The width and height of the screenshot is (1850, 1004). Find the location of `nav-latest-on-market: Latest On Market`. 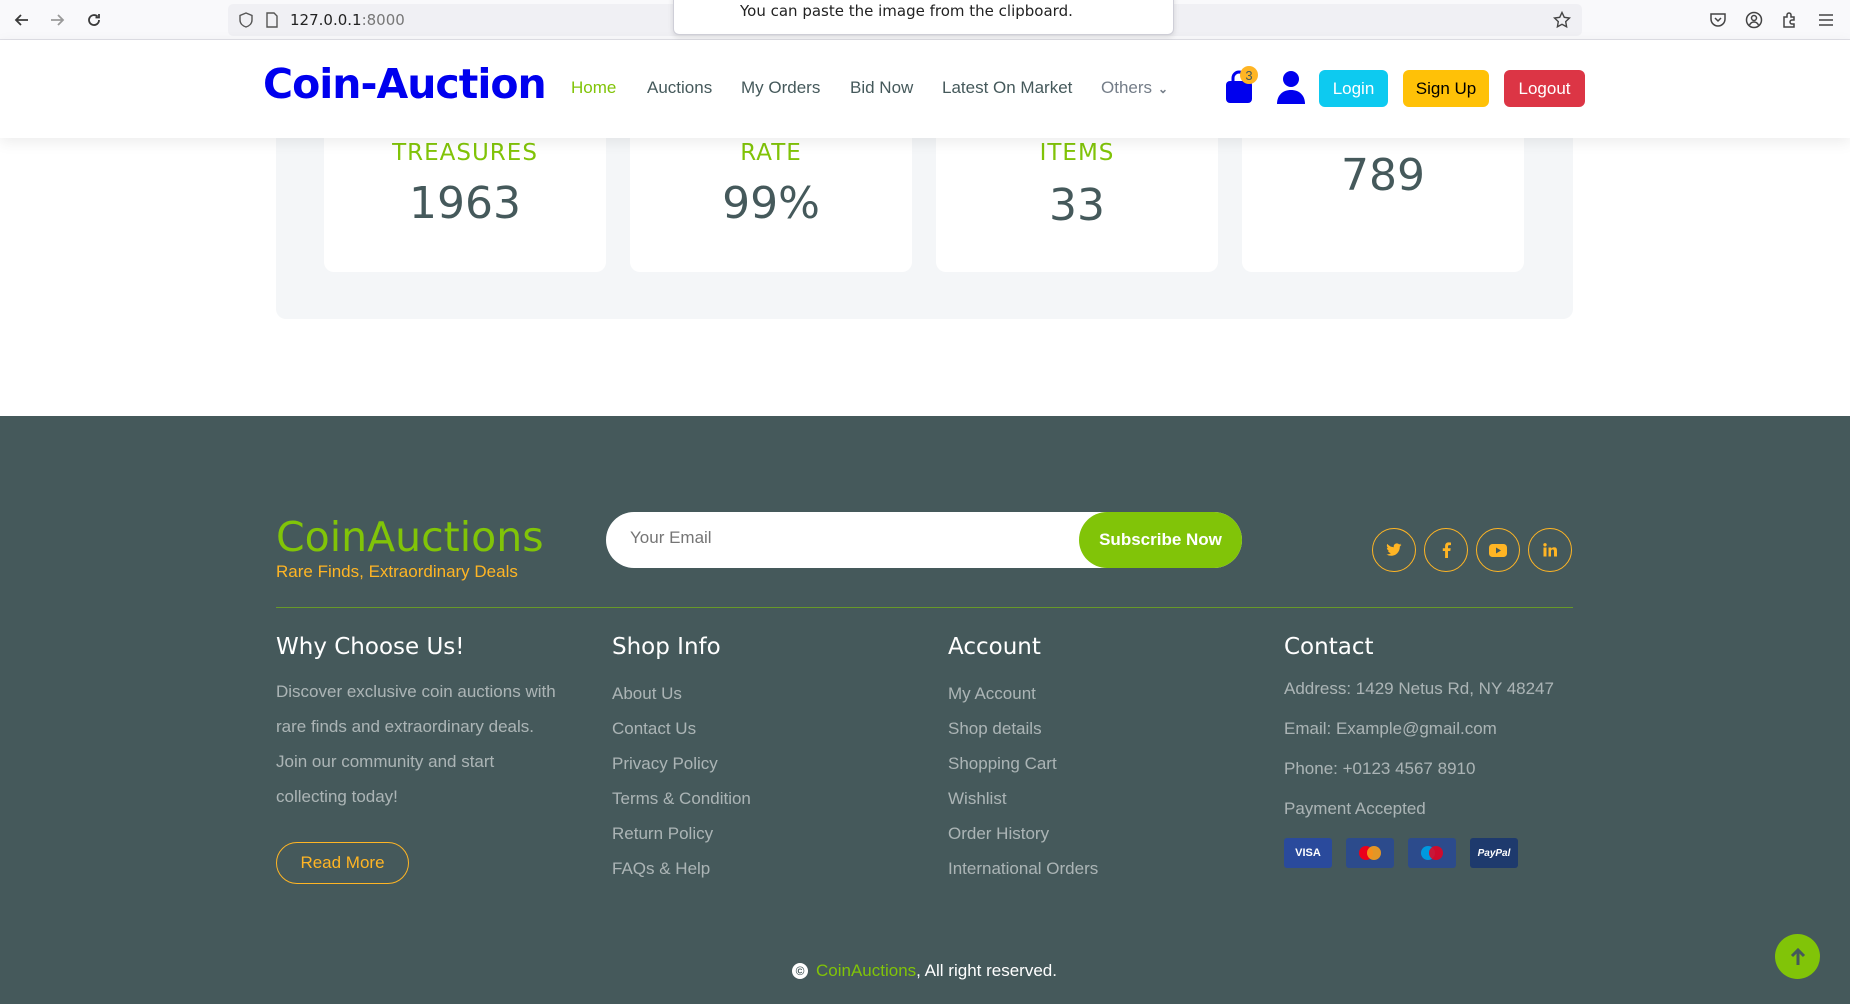

nav-latest-on-market: Latest On Market is located at coordinates (1007, 88).